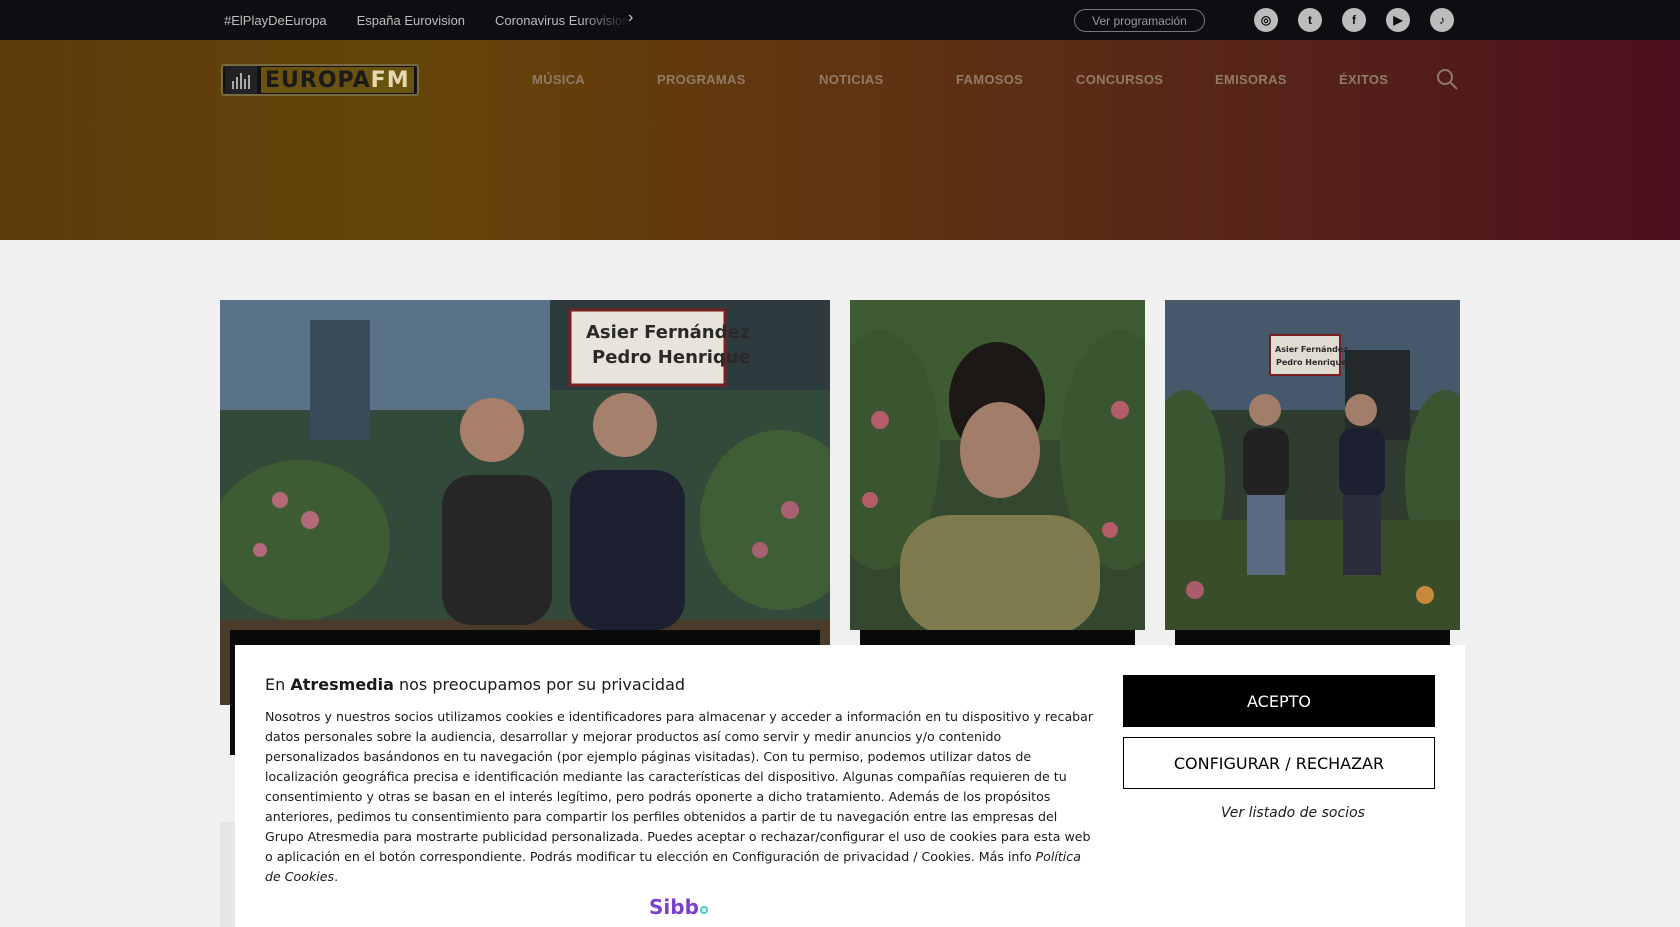 The image size is (1680, 927). What do you see at coordinates (411, 20) in the screenshot?
I see `trending-link: España Eurovision` at bounding box center [411, 20].